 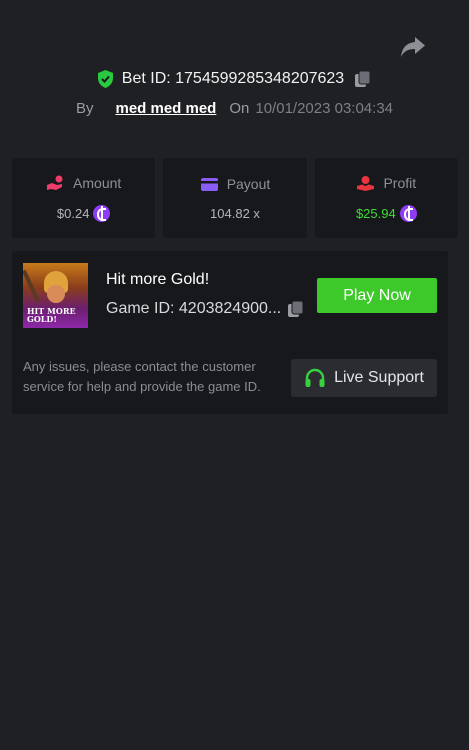 What do you see at coordinates (315, 377) in the screenshot?
I see `headset-icon` at bounding box center [315, 377].